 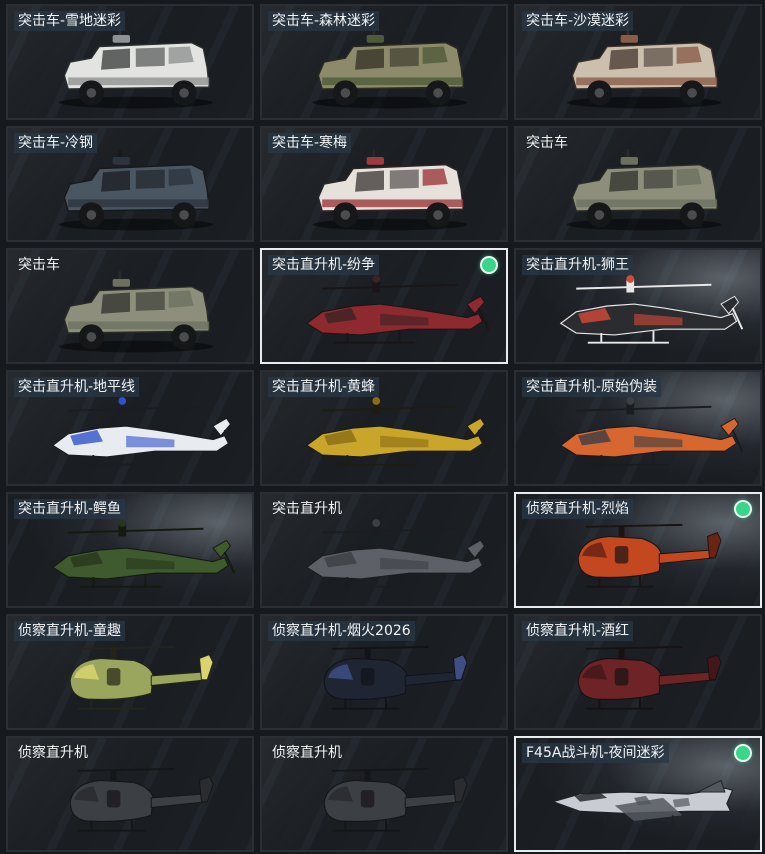 I want to click on skin-card: 侦察直升机-酒红, so click(x=638, y=672).